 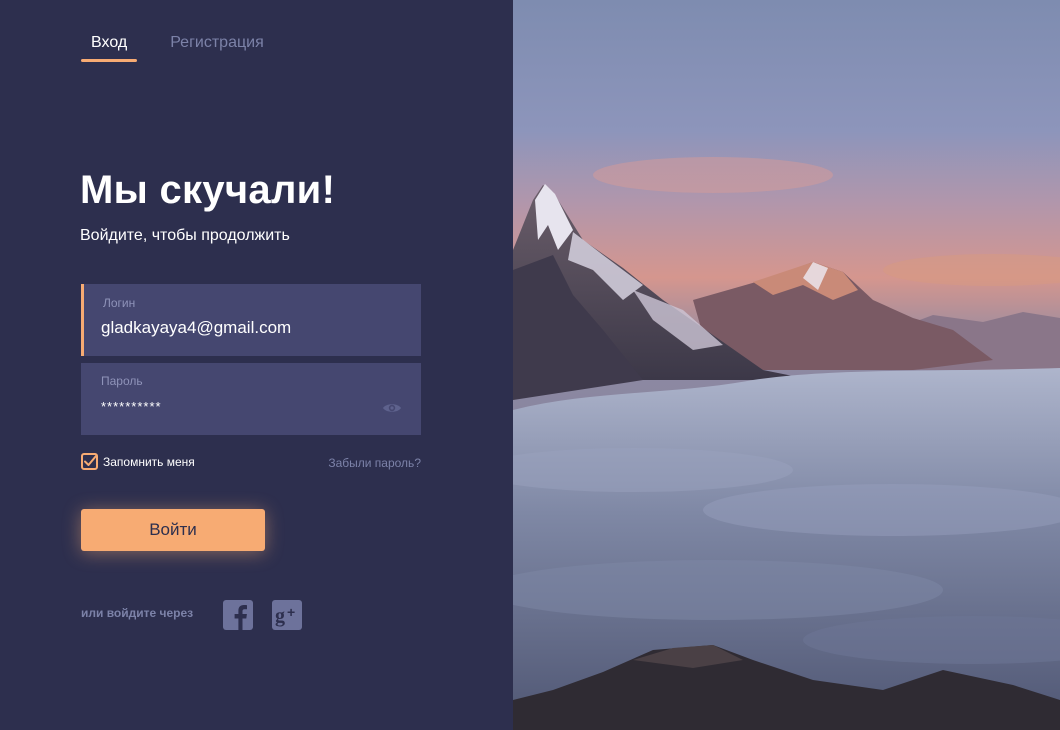 What do you see at coordinates (251, 399) in the screenshot?
I see `password-field: Пароль **********` at bounding box center [251, 399].